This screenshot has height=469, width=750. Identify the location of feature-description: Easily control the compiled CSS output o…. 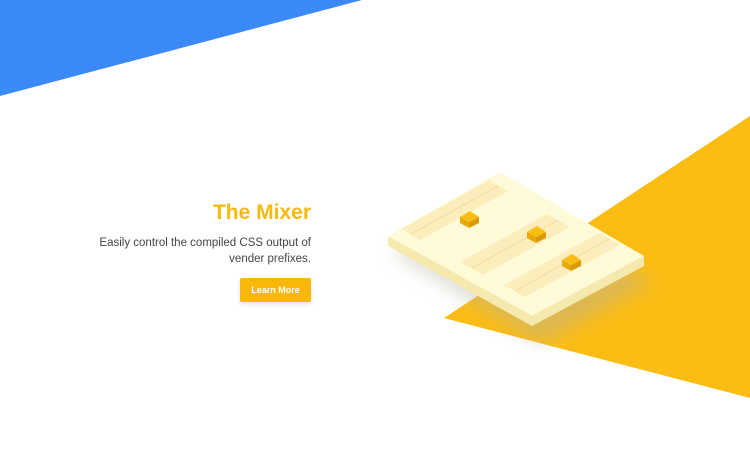
(181, 251).